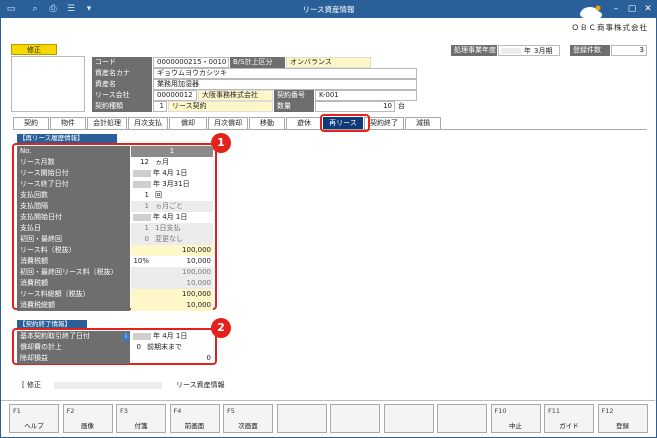 The image size is (657, 438). Describe the element at coordinates (34, 418) in the screenshot. I see `fkey-f1: F1 ヘルプ` at that location.